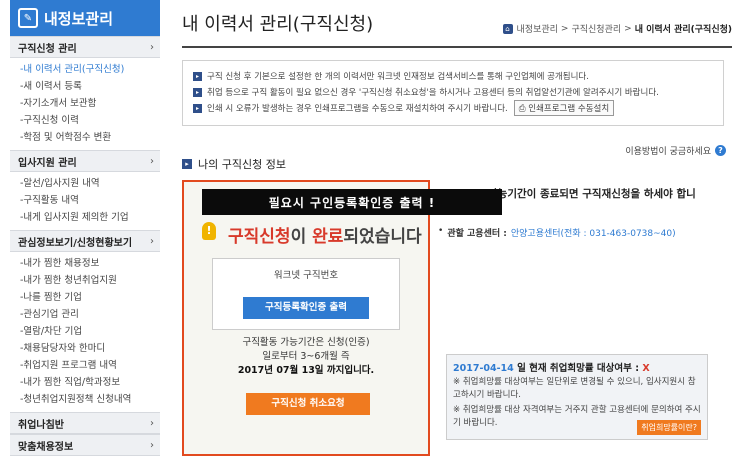 Image resolution: width=740 pixels, height=462 pixels. Describe the element at coordinates (85, 445) in the screenshot. I see `sidebar-section: 맞춤채용정보 ›` at that location.